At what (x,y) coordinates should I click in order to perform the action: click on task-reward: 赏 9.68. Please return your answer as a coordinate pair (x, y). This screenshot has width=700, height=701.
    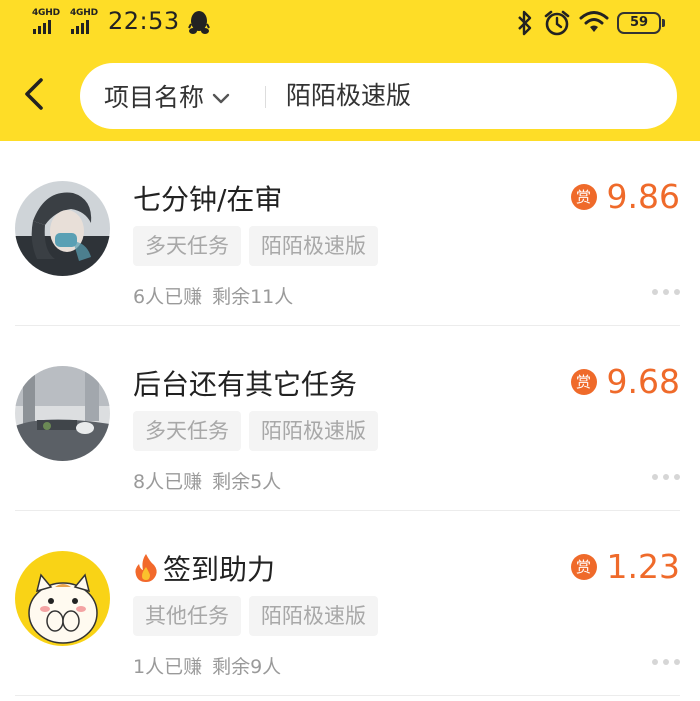
    Looking at the image, I should click on (625, 381).